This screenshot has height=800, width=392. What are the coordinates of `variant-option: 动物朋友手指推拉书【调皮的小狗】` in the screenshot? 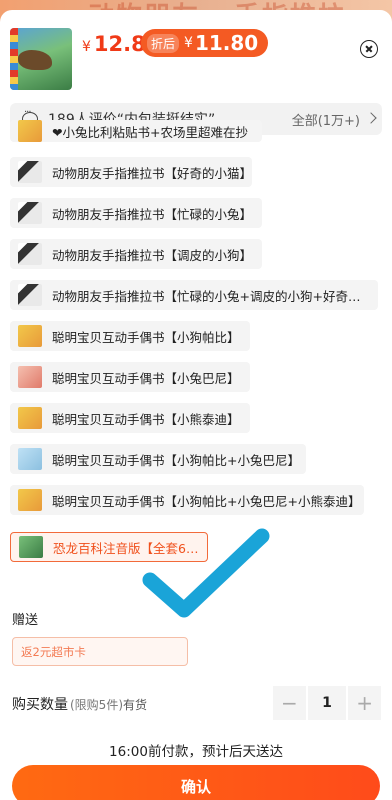 It's located at (136, 254).